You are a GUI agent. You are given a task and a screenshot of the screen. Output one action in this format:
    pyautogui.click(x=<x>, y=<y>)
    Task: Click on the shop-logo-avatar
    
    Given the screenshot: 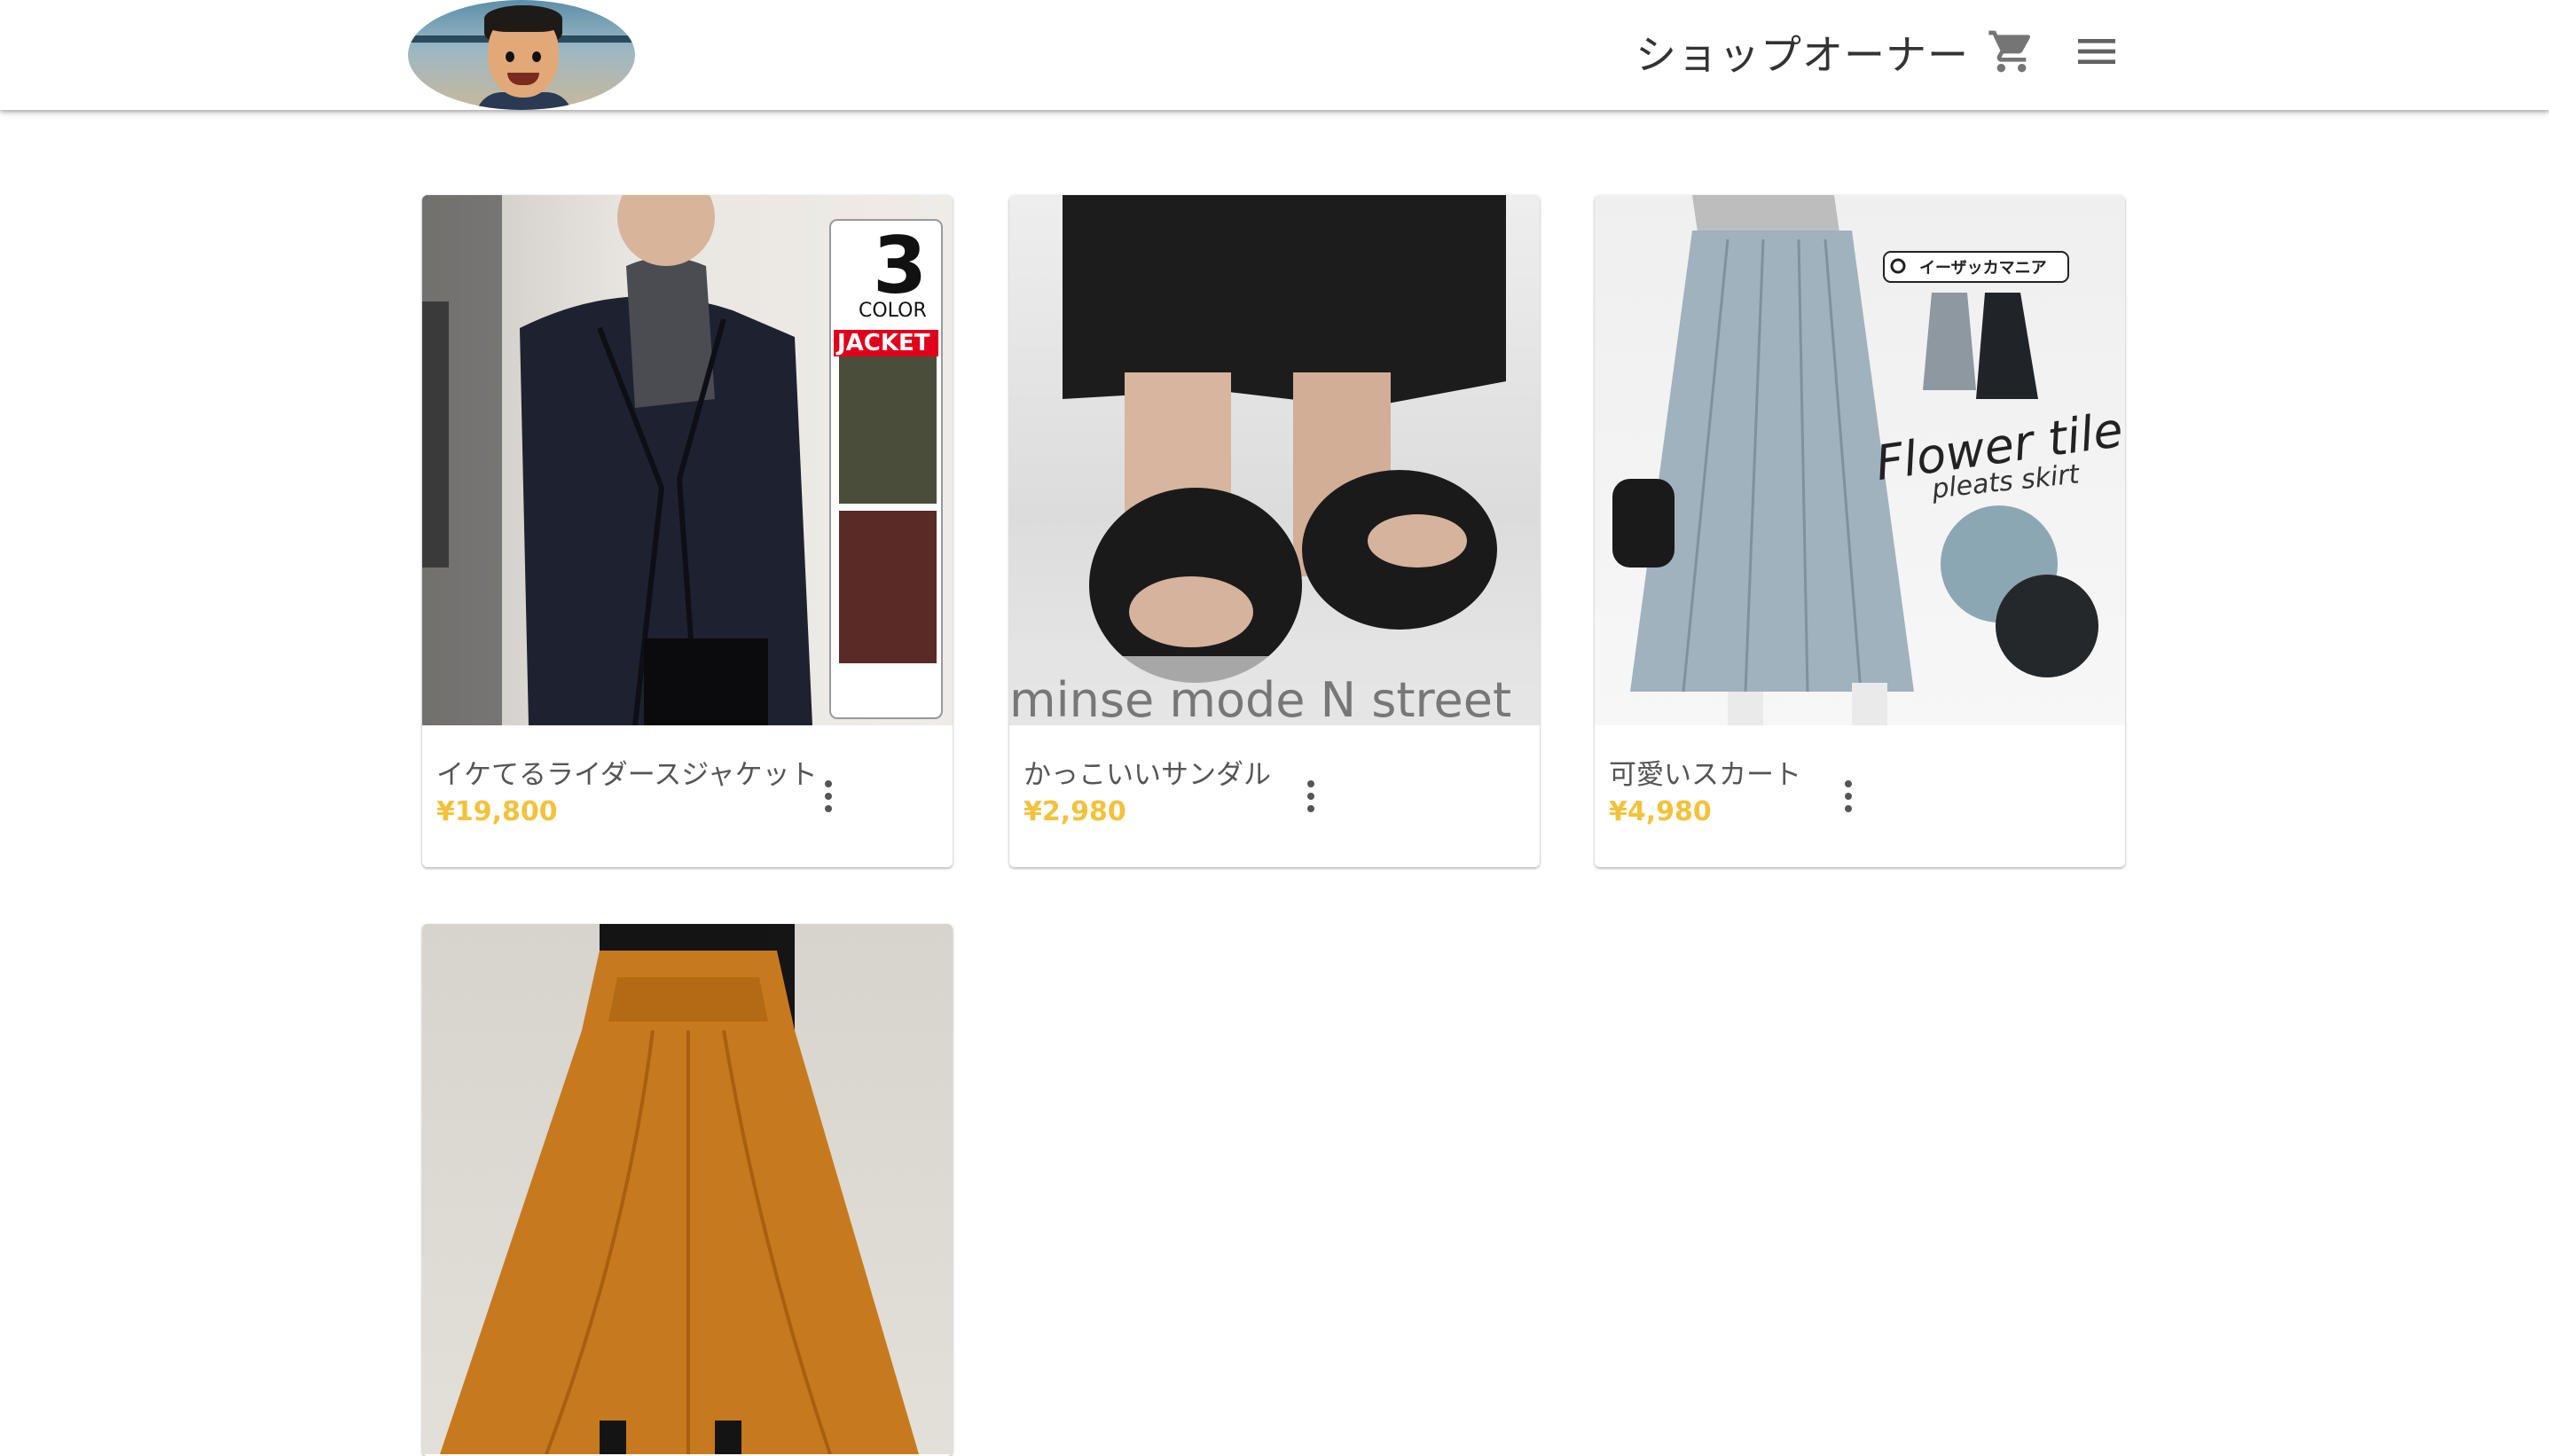 What is the action you would take?
    pyautogui.click(x=521, y=55)
    